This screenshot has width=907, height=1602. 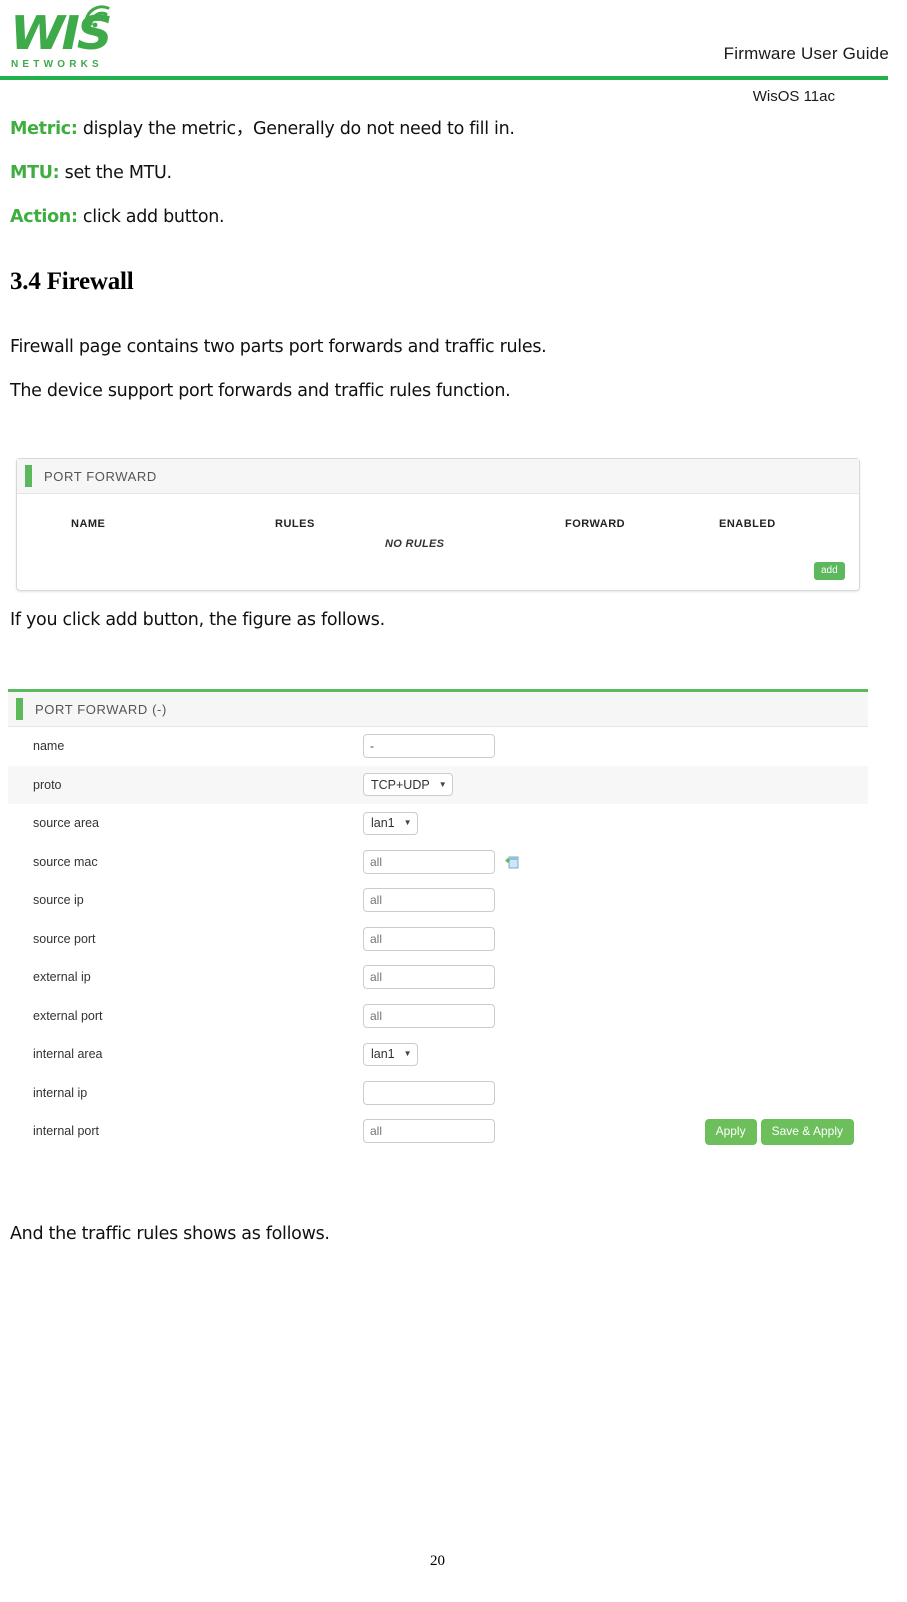 What do you see at coordinates (65, 861) in the screenshot?
I see `field-label-source-mac: source mac` at bounding box center [65, 861].